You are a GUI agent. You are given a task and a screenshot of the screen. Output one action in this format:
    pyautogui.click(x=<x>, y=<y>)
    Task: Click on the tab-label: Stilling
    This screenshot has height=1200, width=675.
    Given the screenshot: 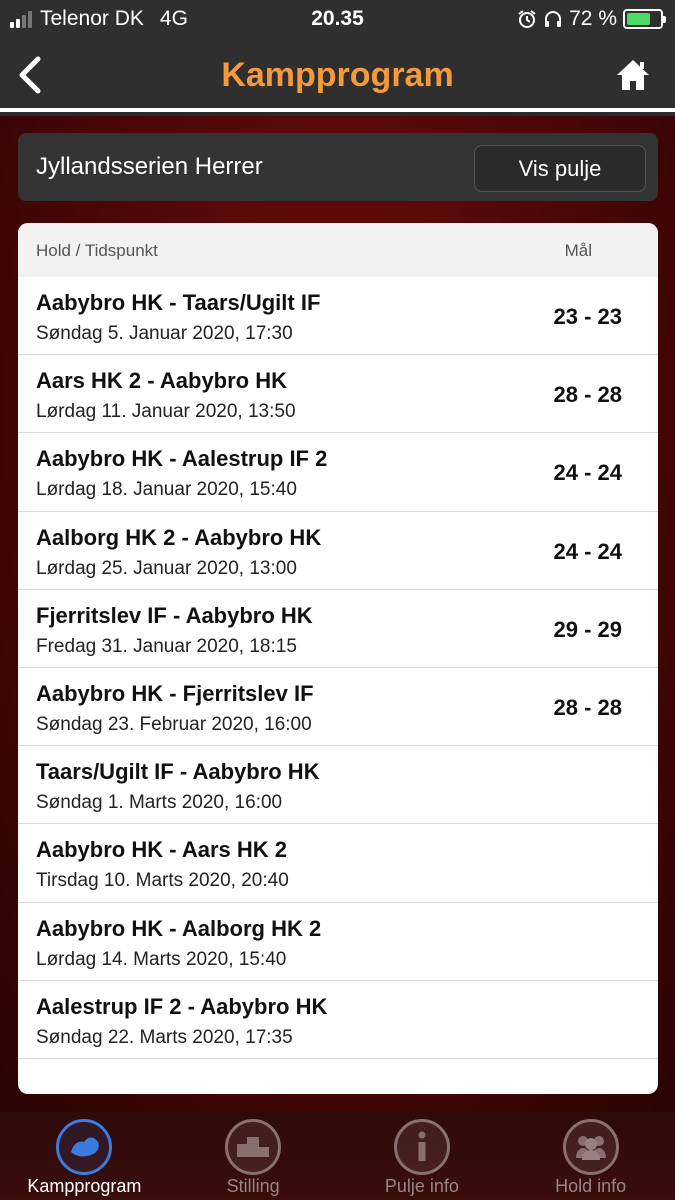 What is the action you would take?
    pyautogui.click(x=253, y=1186)
    